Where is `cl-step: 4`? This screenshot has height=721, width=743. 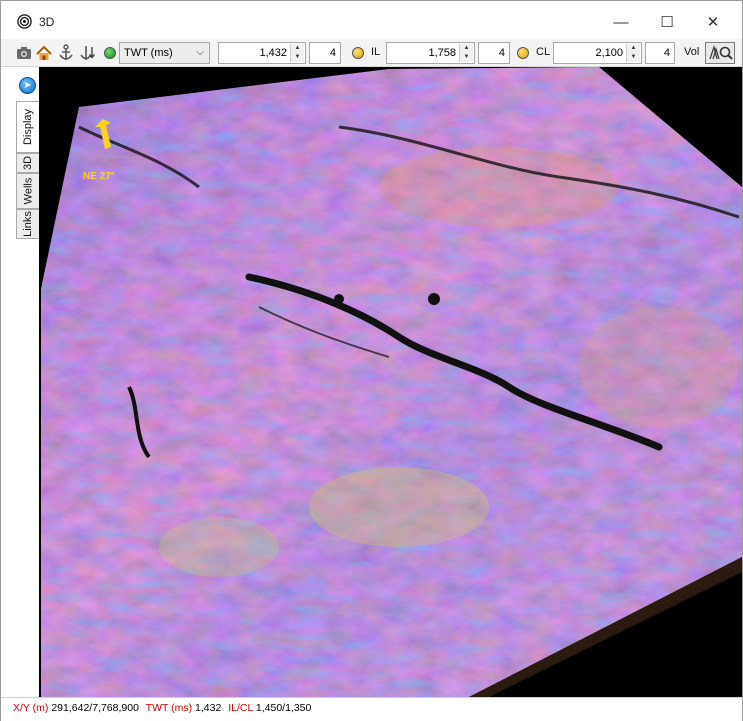
cl-step: 4 is located at coordinates (666, 53).